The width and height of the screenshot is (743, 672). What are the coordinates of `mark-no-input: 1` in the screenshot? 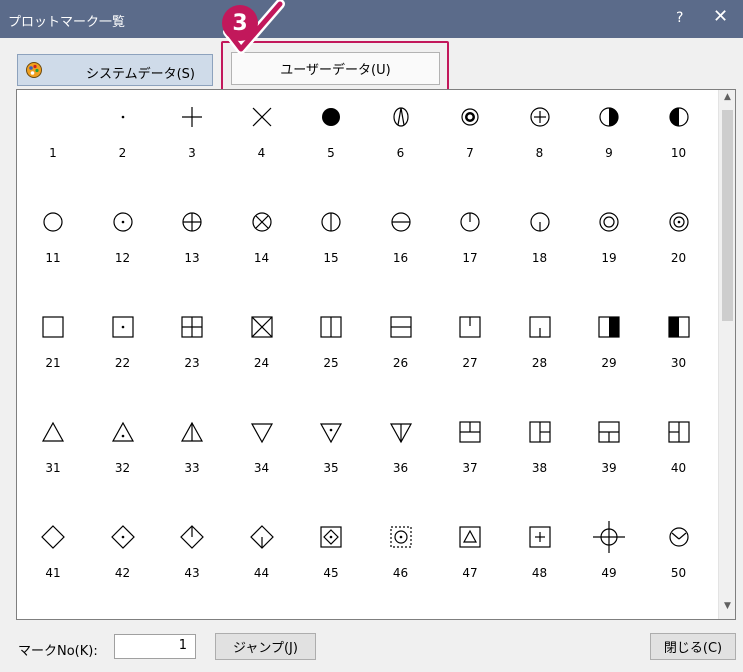 It's located at (155, 646).